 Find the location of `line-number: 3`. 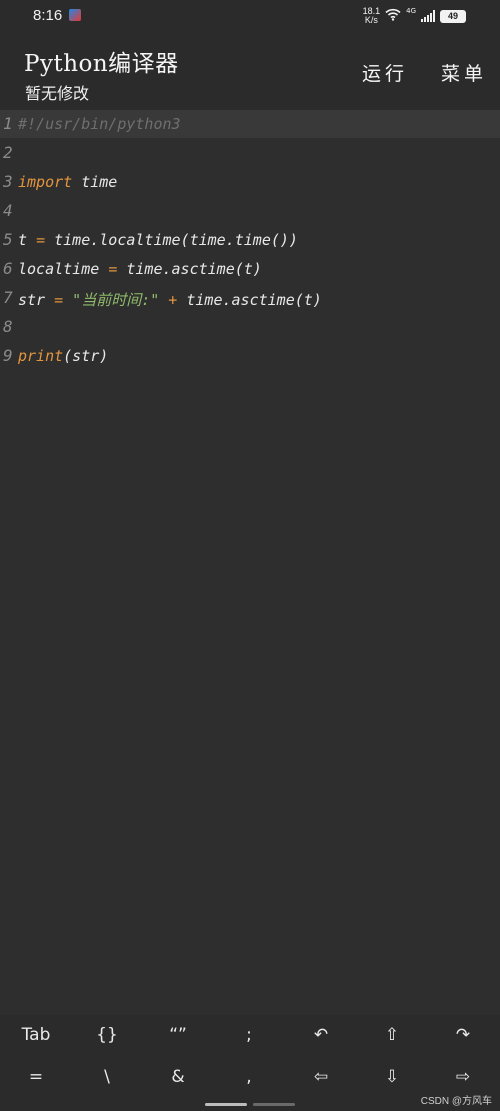

line-number: 3 is located at coordinates (8, 181).